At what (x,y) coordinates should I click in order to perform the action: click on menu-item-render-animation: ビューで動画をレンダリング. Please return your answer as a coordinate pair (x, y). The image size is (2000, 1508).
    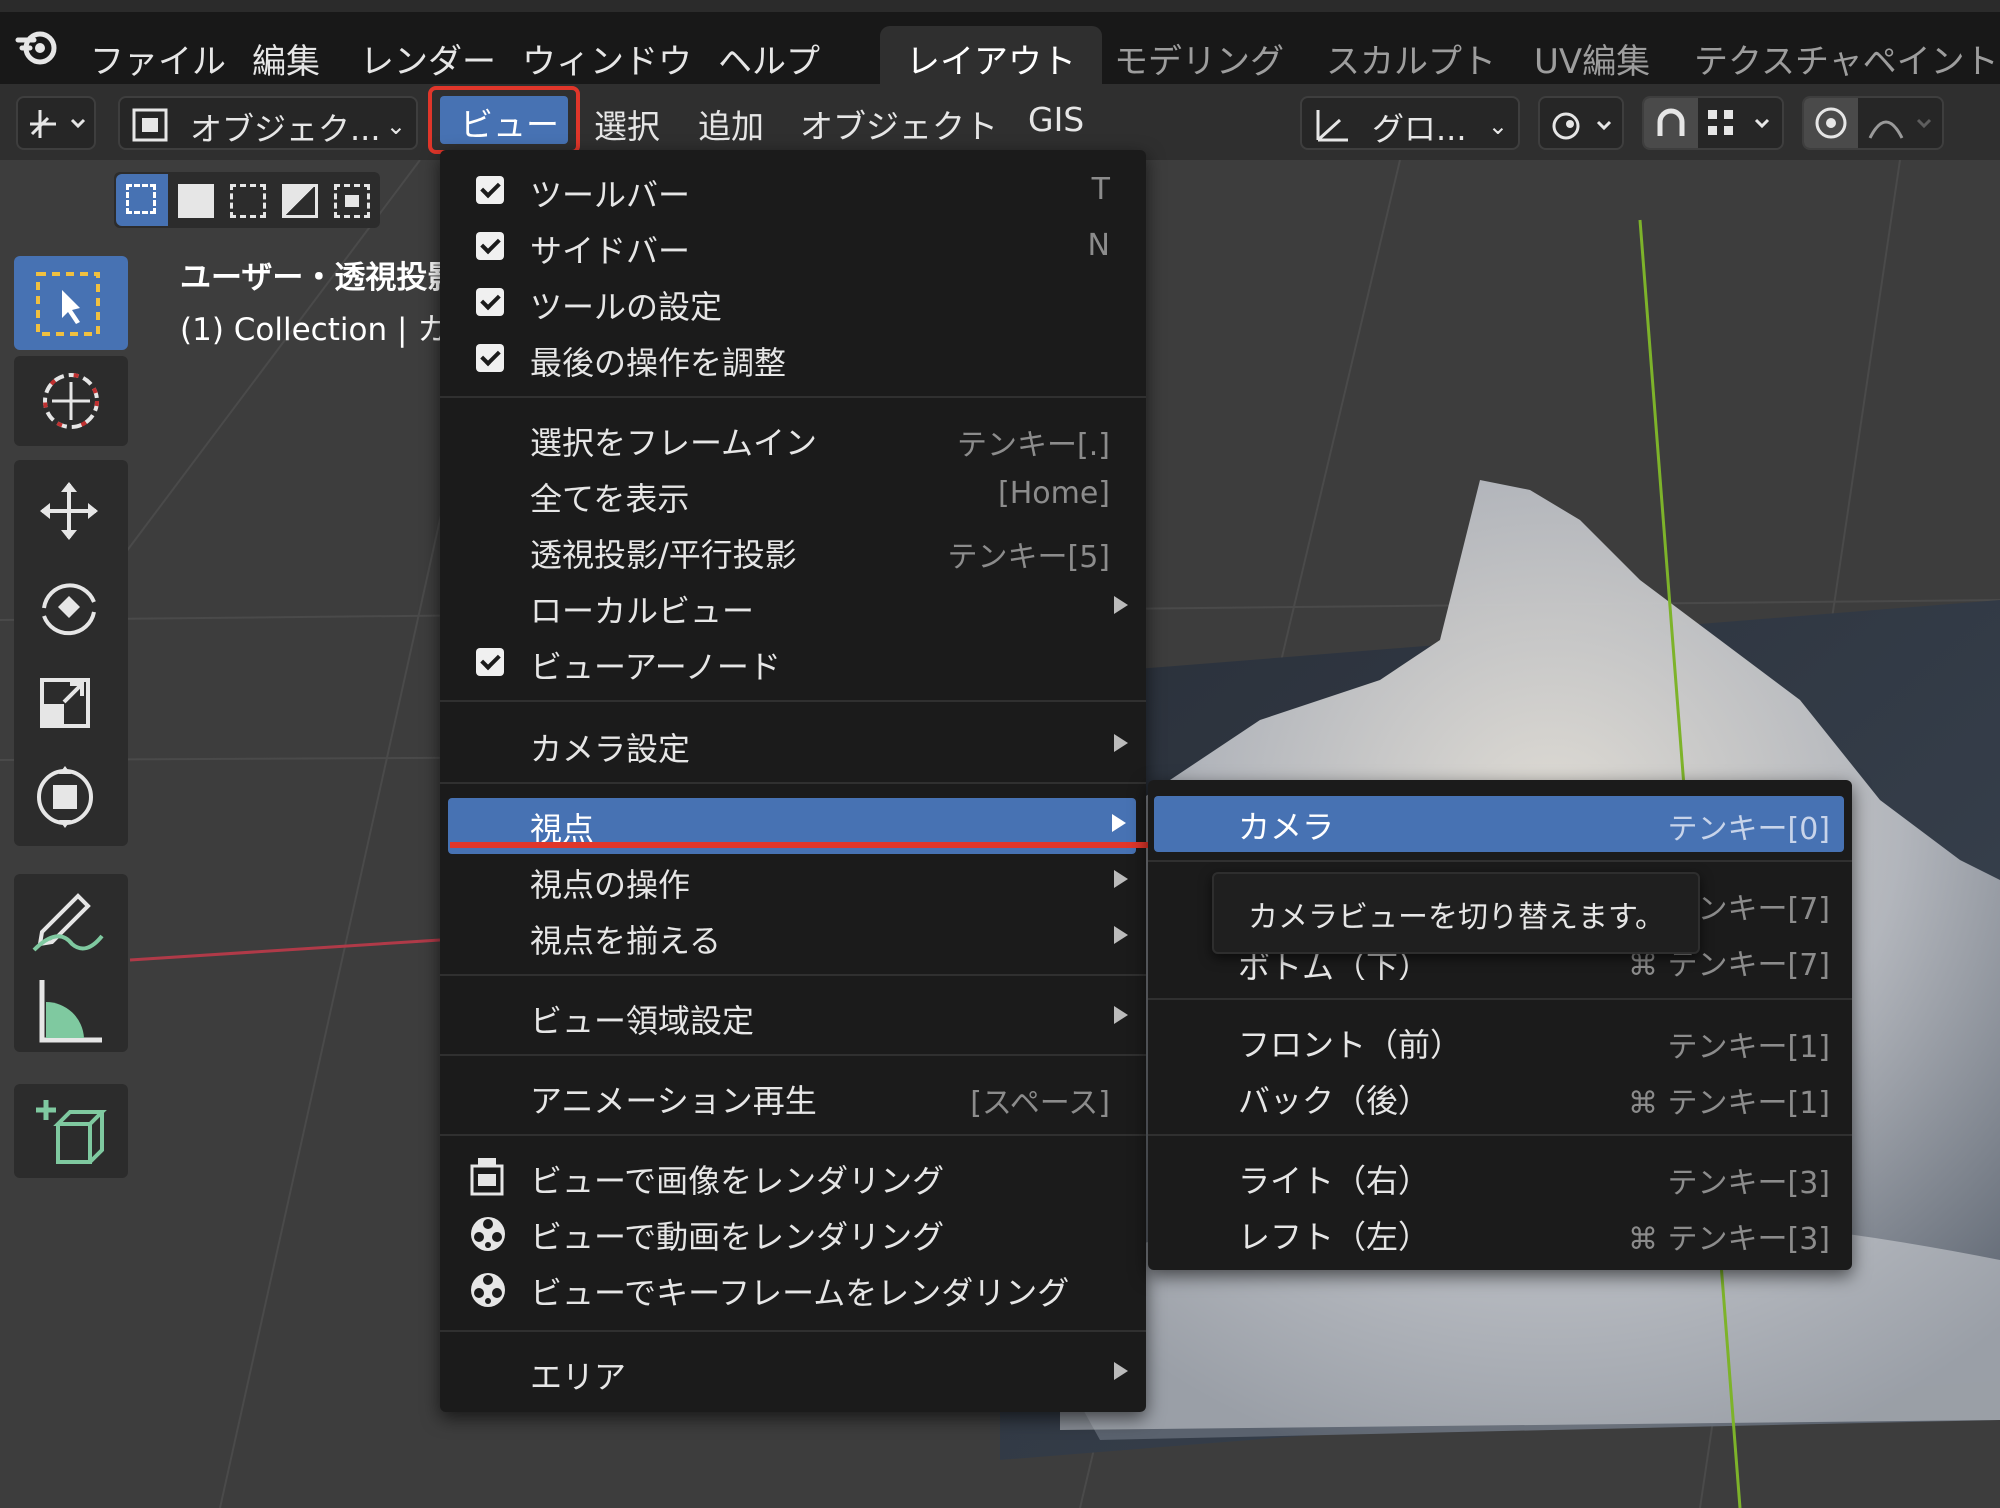
    Looking at the image, I should click on (793, 1234).